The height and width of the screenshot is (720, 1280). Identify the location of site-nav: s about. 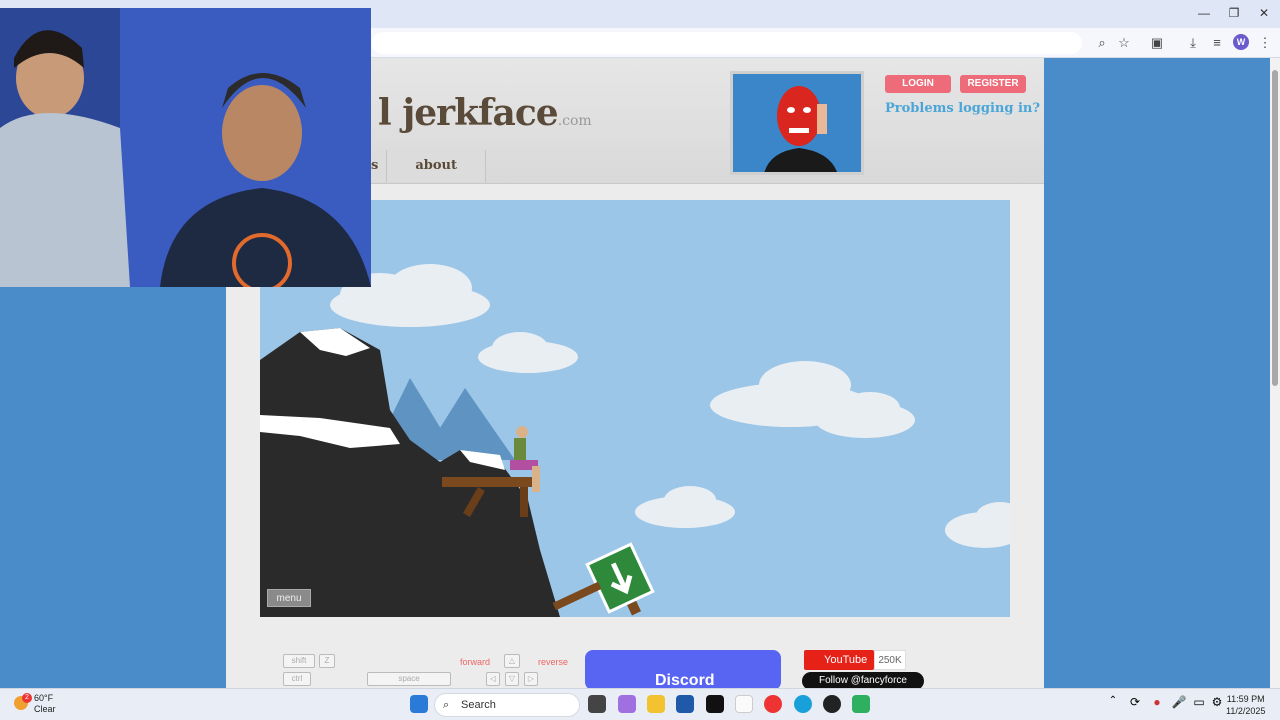
(428, 166).